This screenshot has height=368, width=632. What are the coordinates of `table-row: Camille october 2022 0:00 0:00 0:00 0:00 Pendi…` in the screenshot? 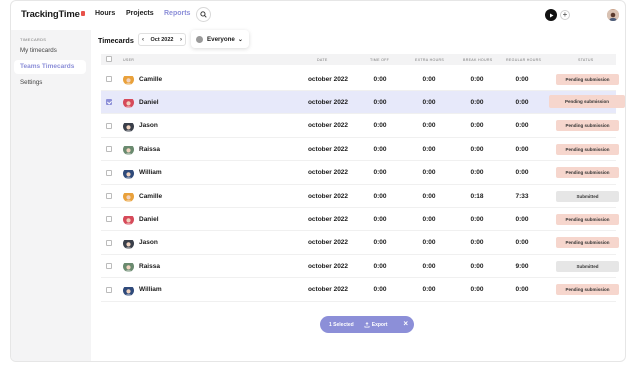 It's located at (360, 79).